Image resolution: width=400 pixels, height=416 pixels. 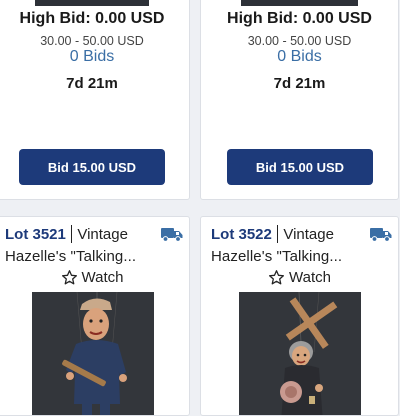 What do you see at coordinates (35, 234) in the screenshot?
I see `lot-number-link: Lot 3521` at bounding box center [35, 234].